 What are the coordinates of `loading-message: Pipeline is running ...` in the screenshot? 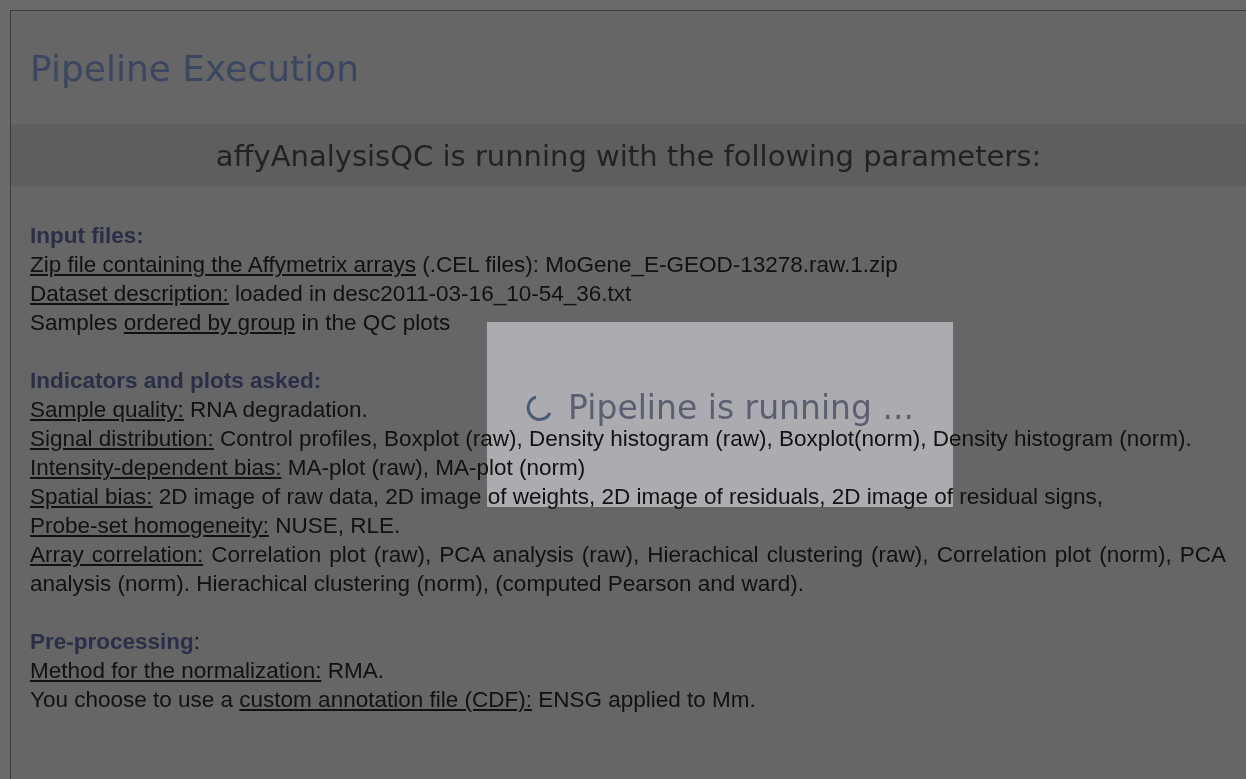 It's located at (741, 407).